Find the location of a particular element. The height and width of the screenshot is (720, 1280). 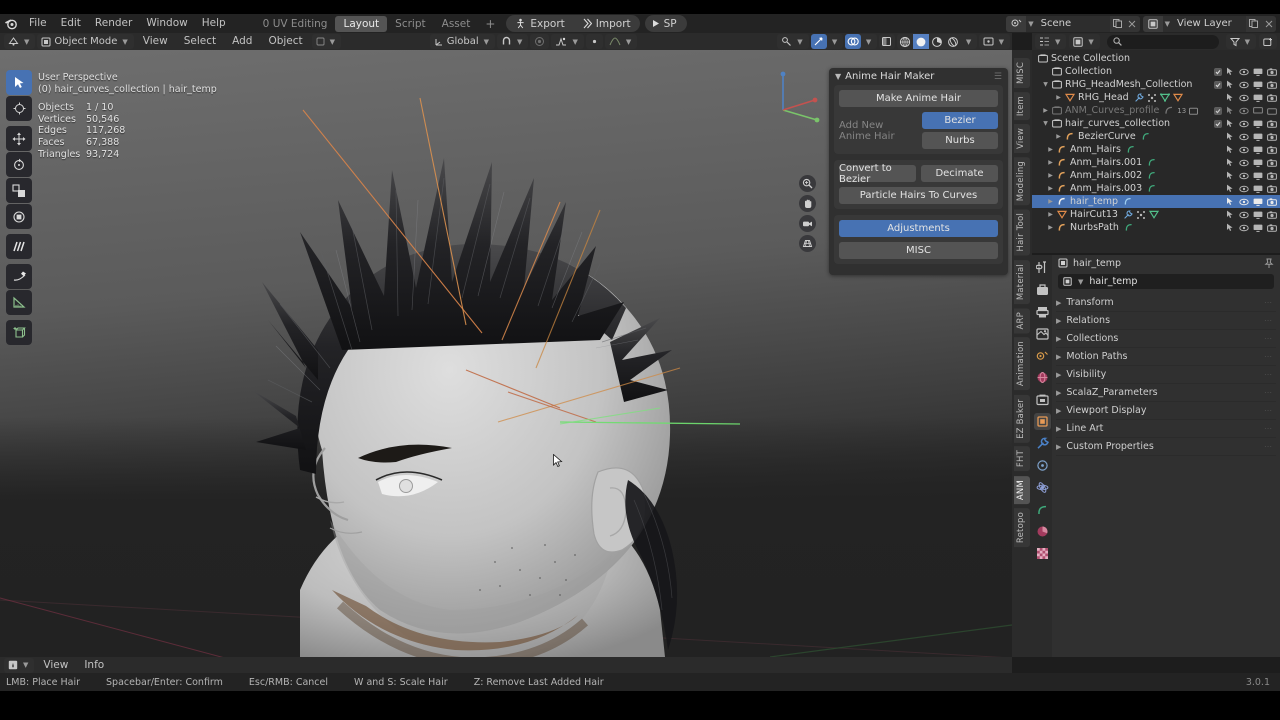

object-name-chevron-down-icon: ▼ is located at coordinates (1080, 282).